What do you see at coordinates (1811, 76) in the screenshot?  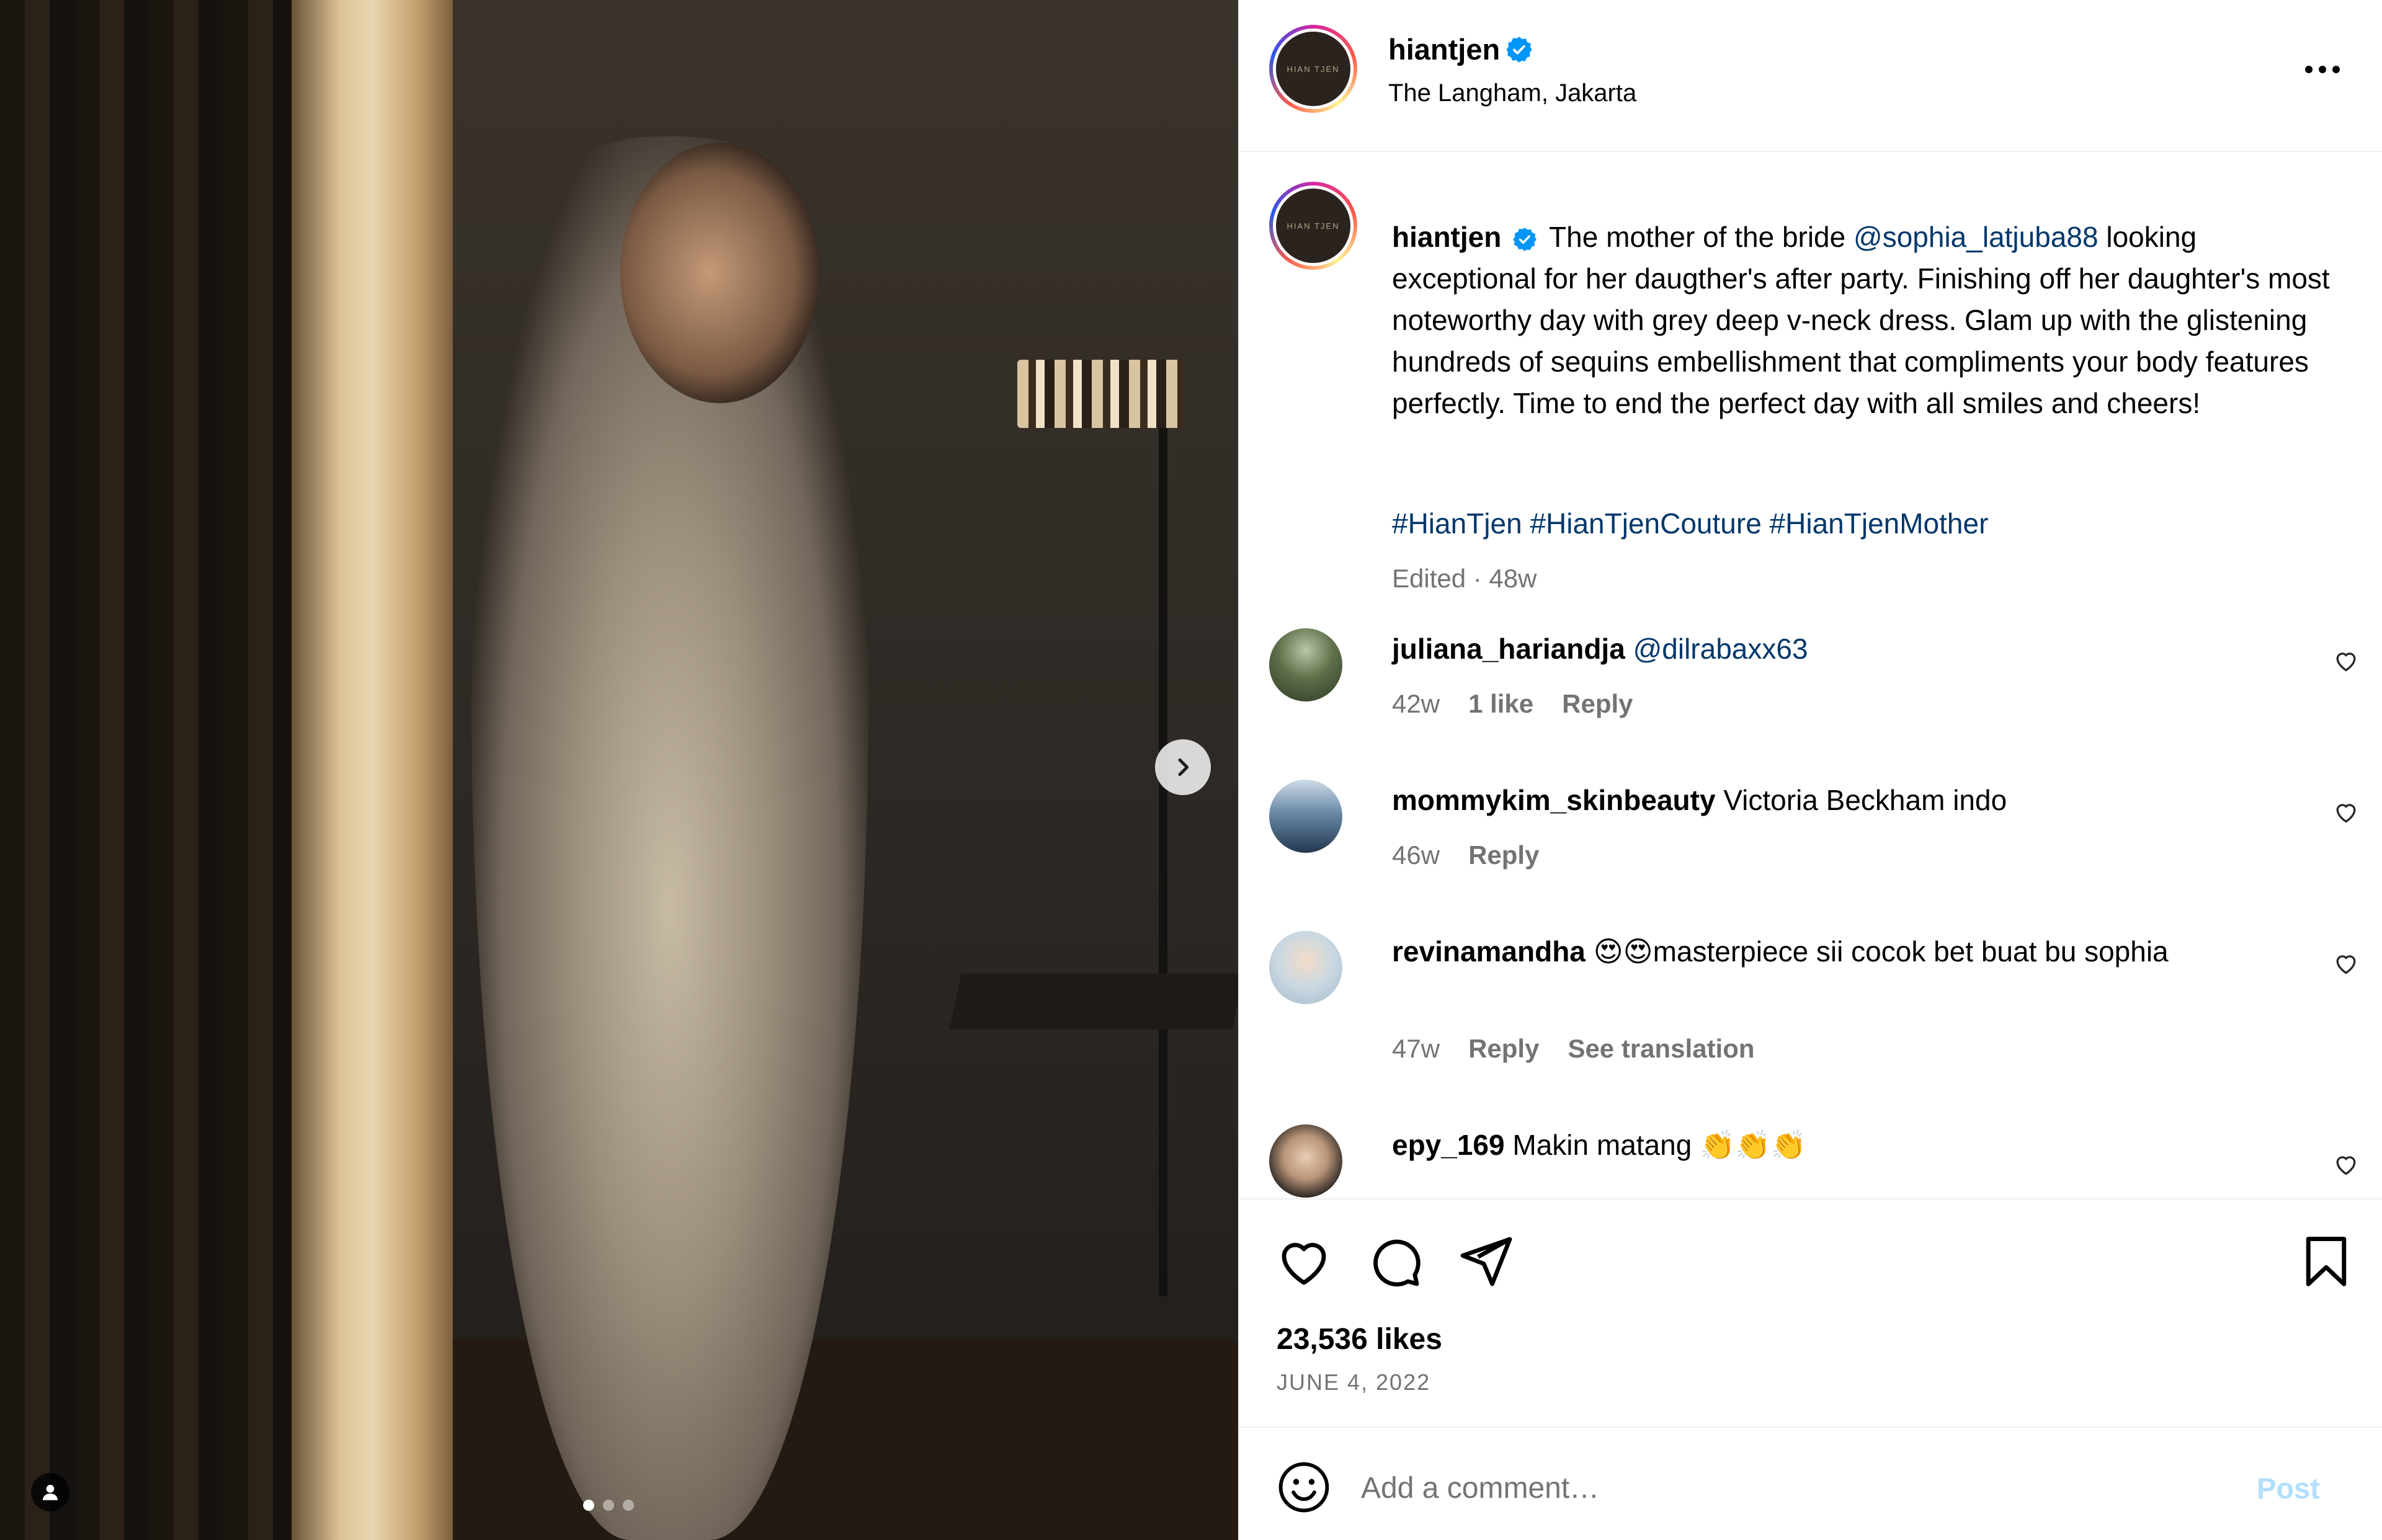 I see `post-header: HIAN TJEN hiantjen The Langham, Jakarta` at bounding box center [1811, 76].